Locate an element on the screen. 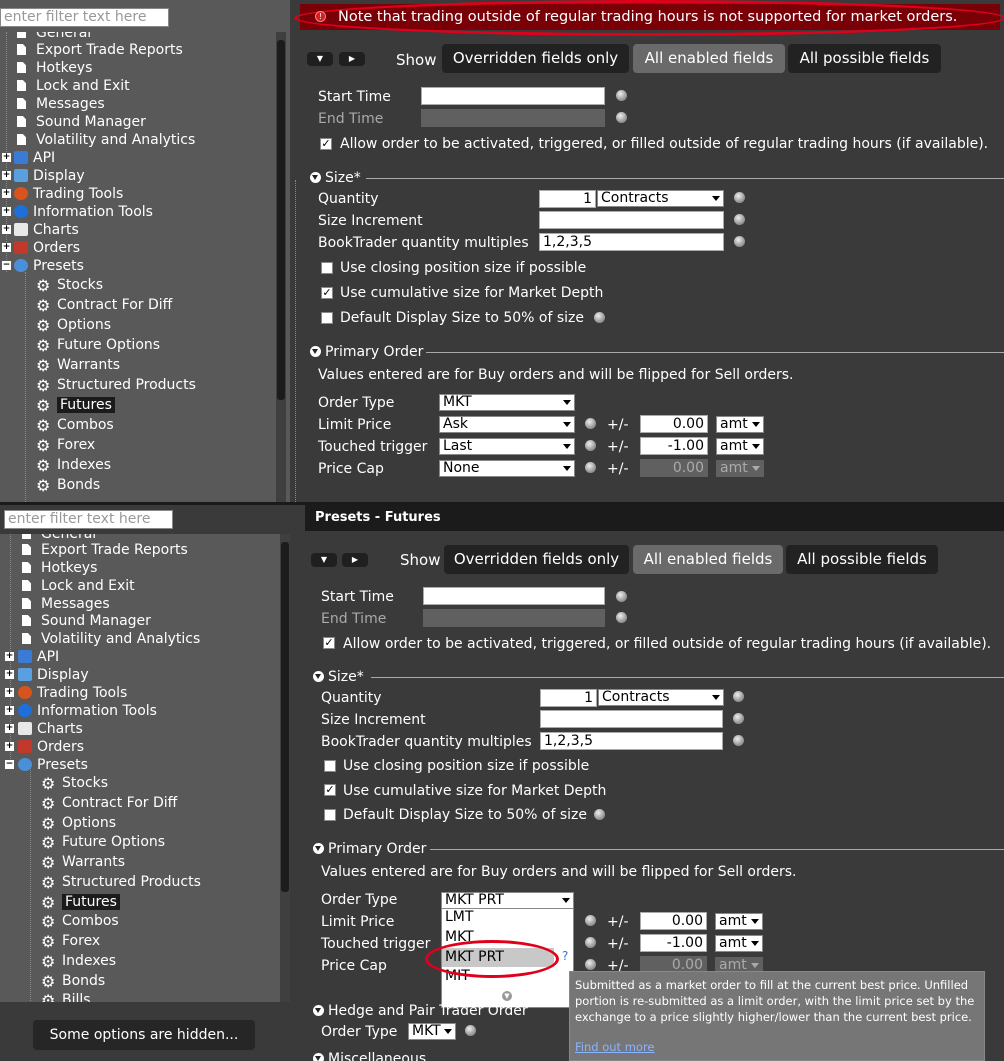  possible-fields-button: All possible fields is located at coordinates (864, 58).